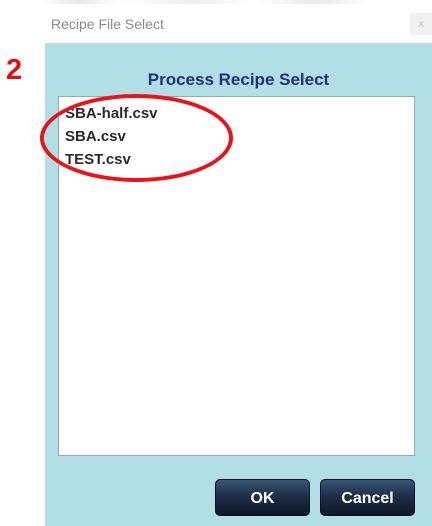  I want to click on dialog-heading: Process Recipe Select, so click(238, 79).